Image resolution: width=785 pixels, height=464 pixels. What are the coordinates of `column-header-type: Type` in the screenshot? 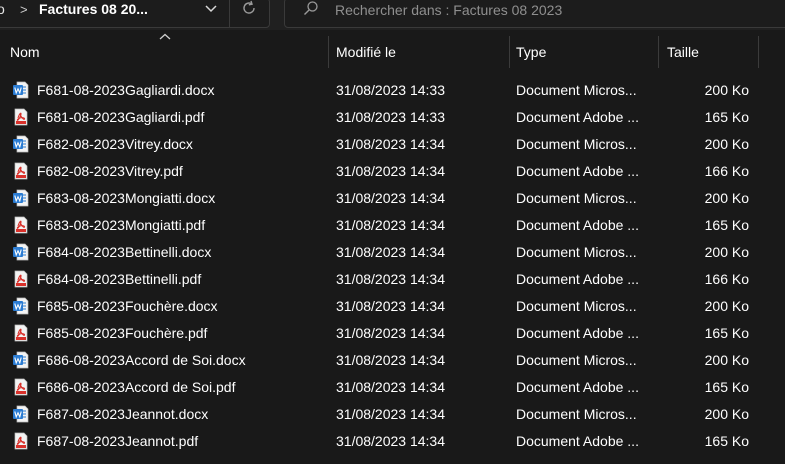 It's located at (584, 52).